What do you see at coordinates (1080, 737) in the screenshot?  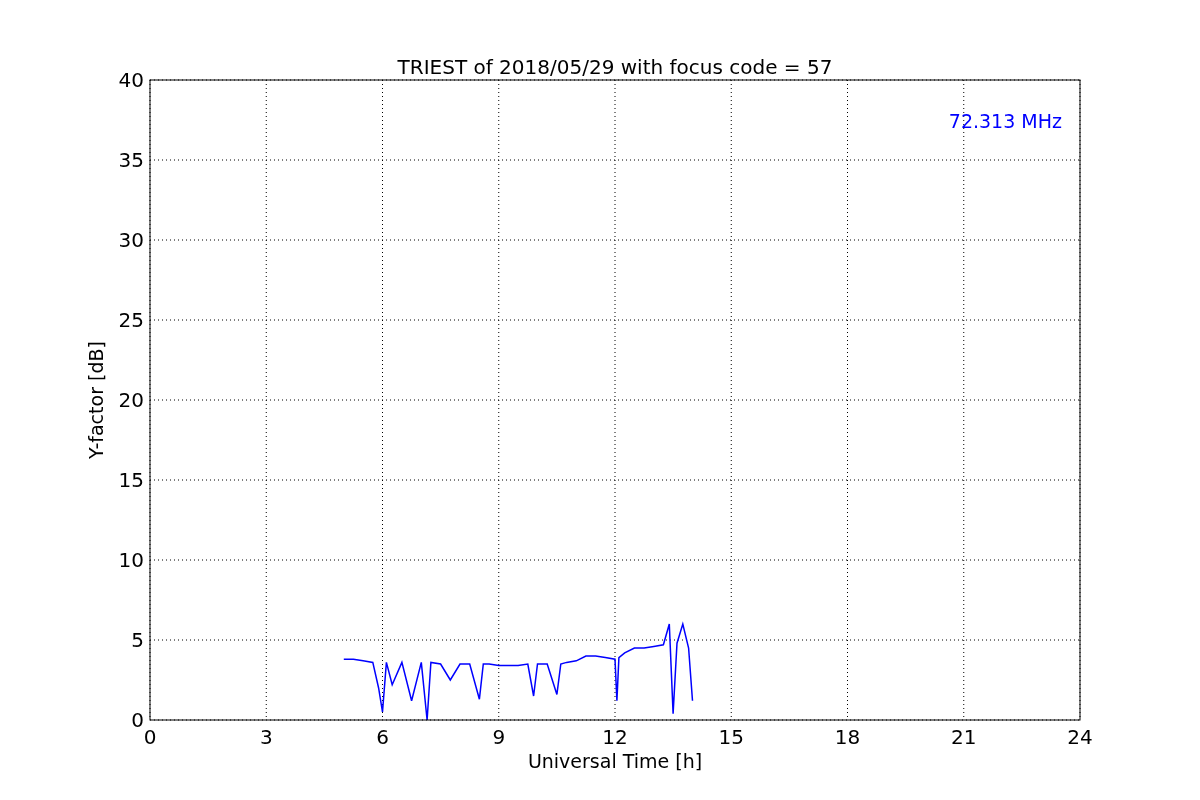 I see `x-tick-label: 24` at bounding box center [1080, 737].